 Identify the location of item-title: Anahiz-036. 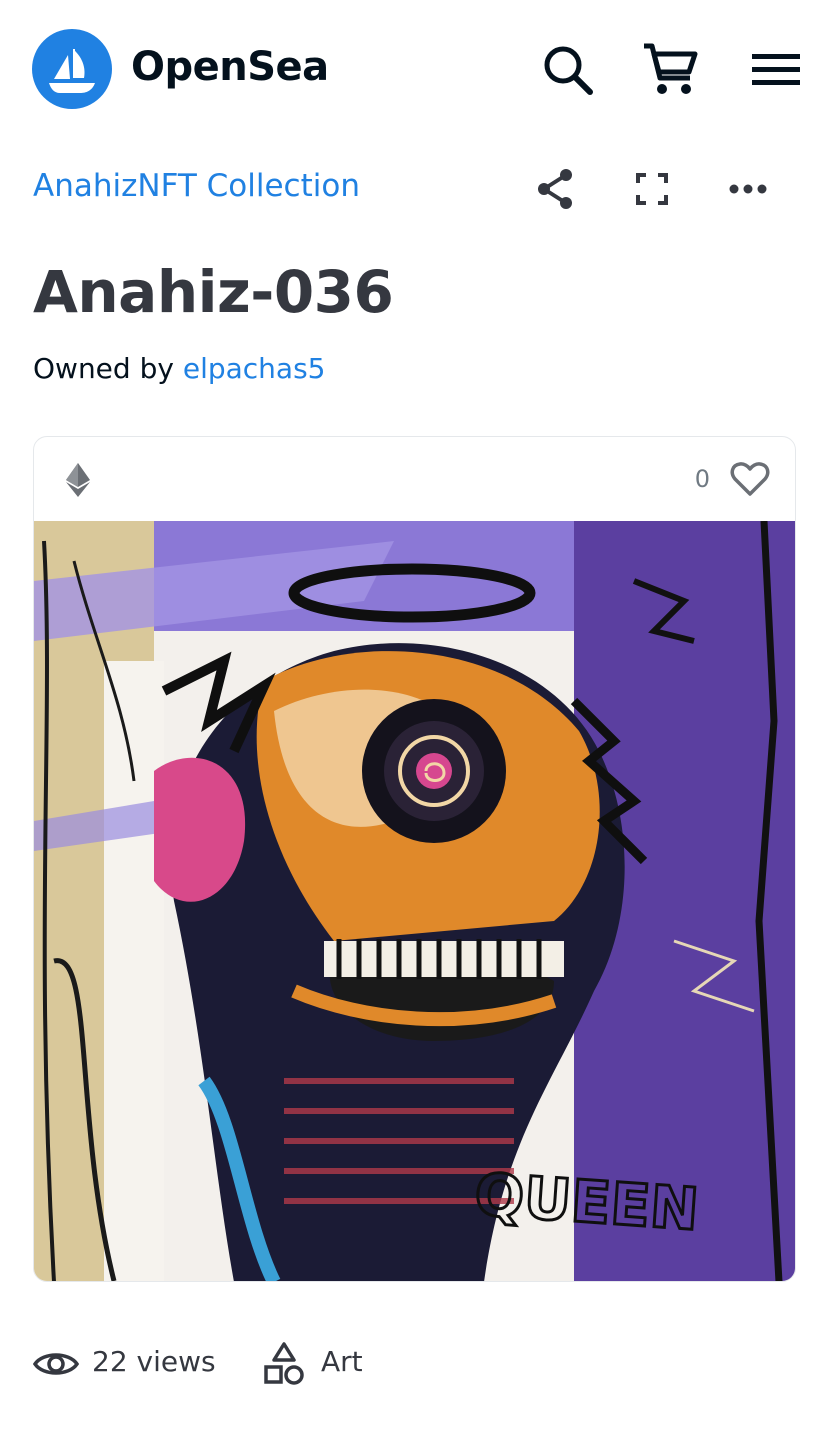
(213, 292).